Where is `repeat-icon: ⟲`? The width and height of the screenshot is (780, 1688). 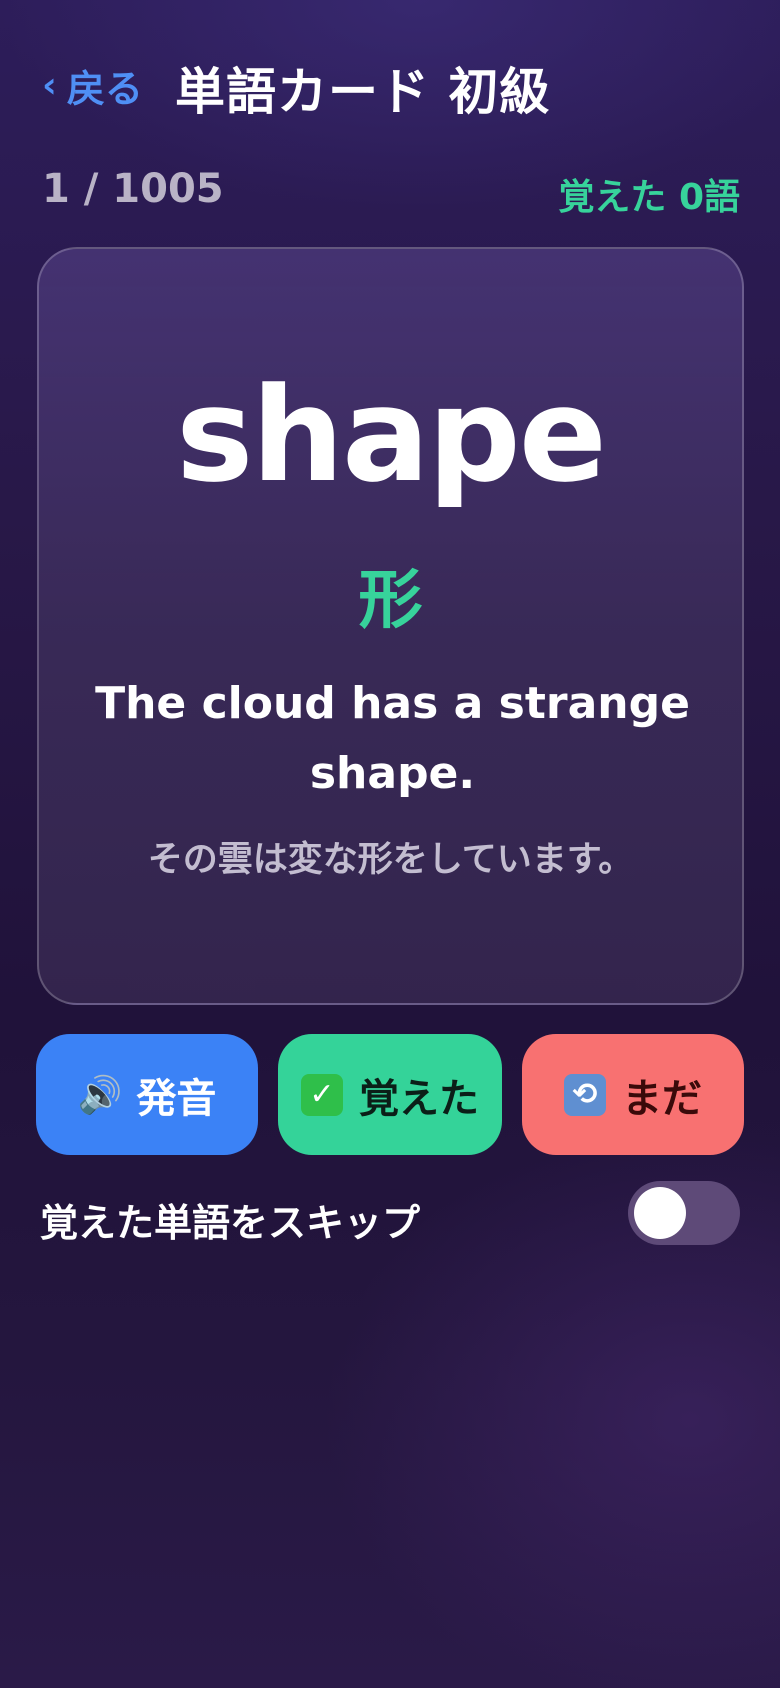
repeat-icon: ⟲ is located at coordinates (585, 1094).